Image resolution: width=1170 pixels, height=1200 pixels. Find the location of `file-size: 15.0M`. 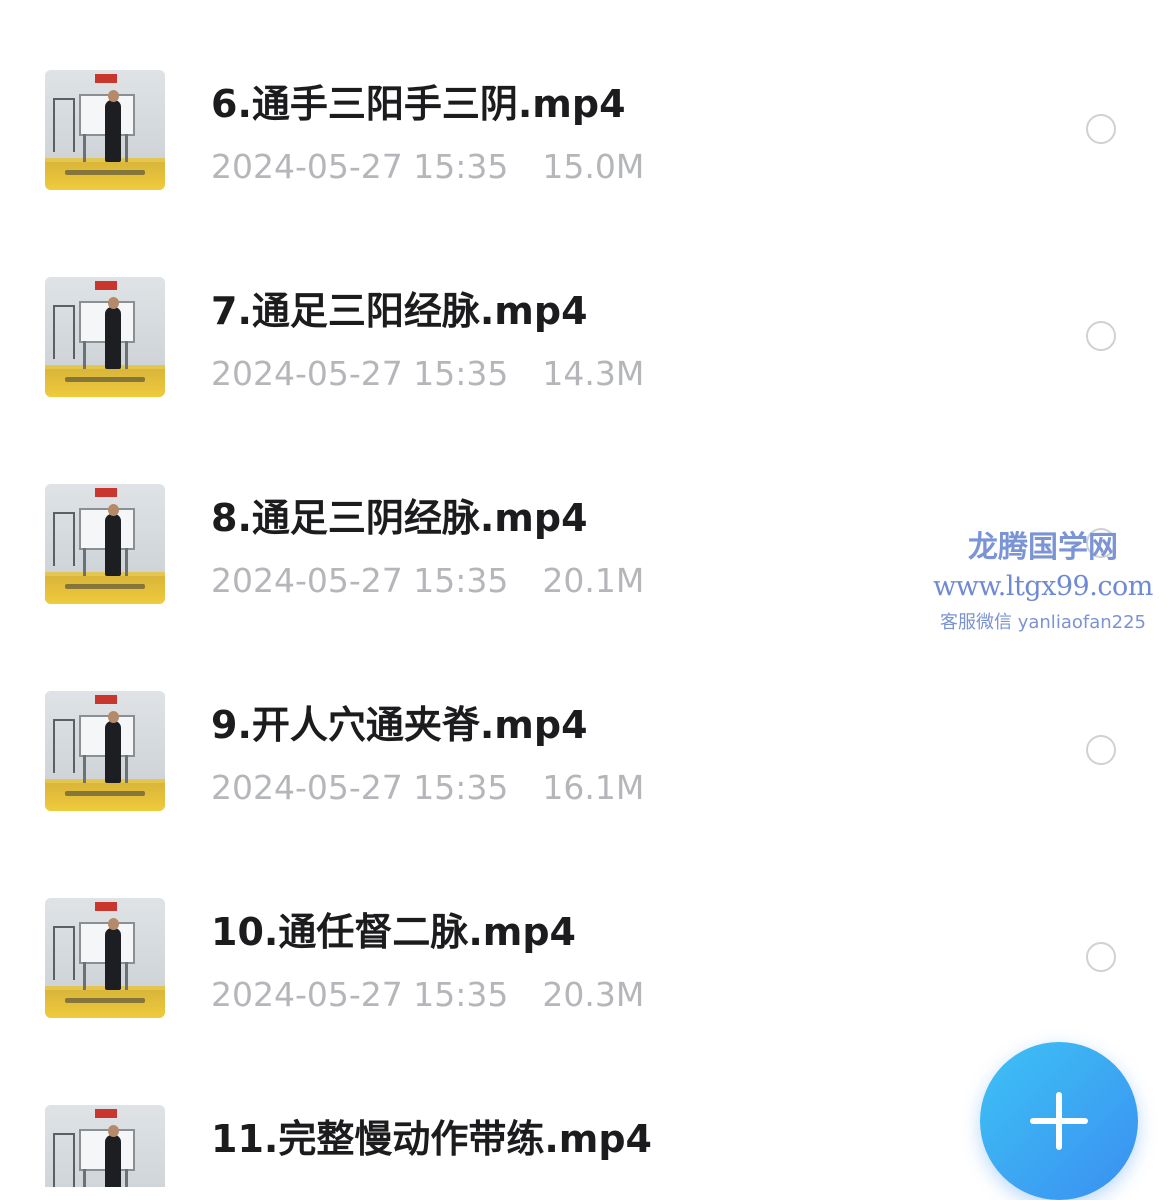

file-size: 15.0M is located at coordinates (593, 166).